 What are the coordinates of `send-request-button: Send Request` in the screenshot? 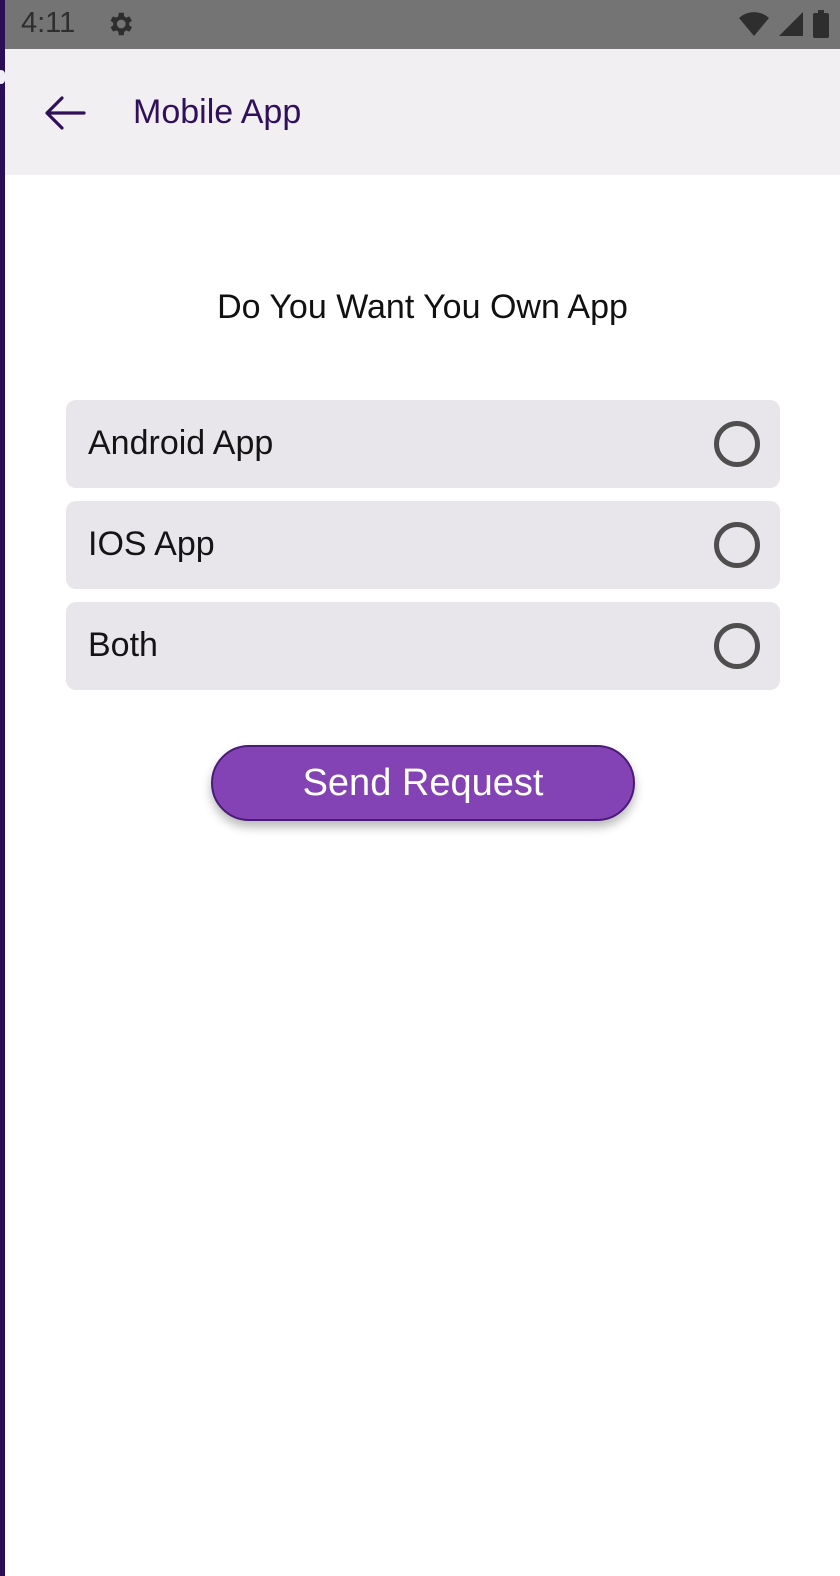 It's located at (423, 783).